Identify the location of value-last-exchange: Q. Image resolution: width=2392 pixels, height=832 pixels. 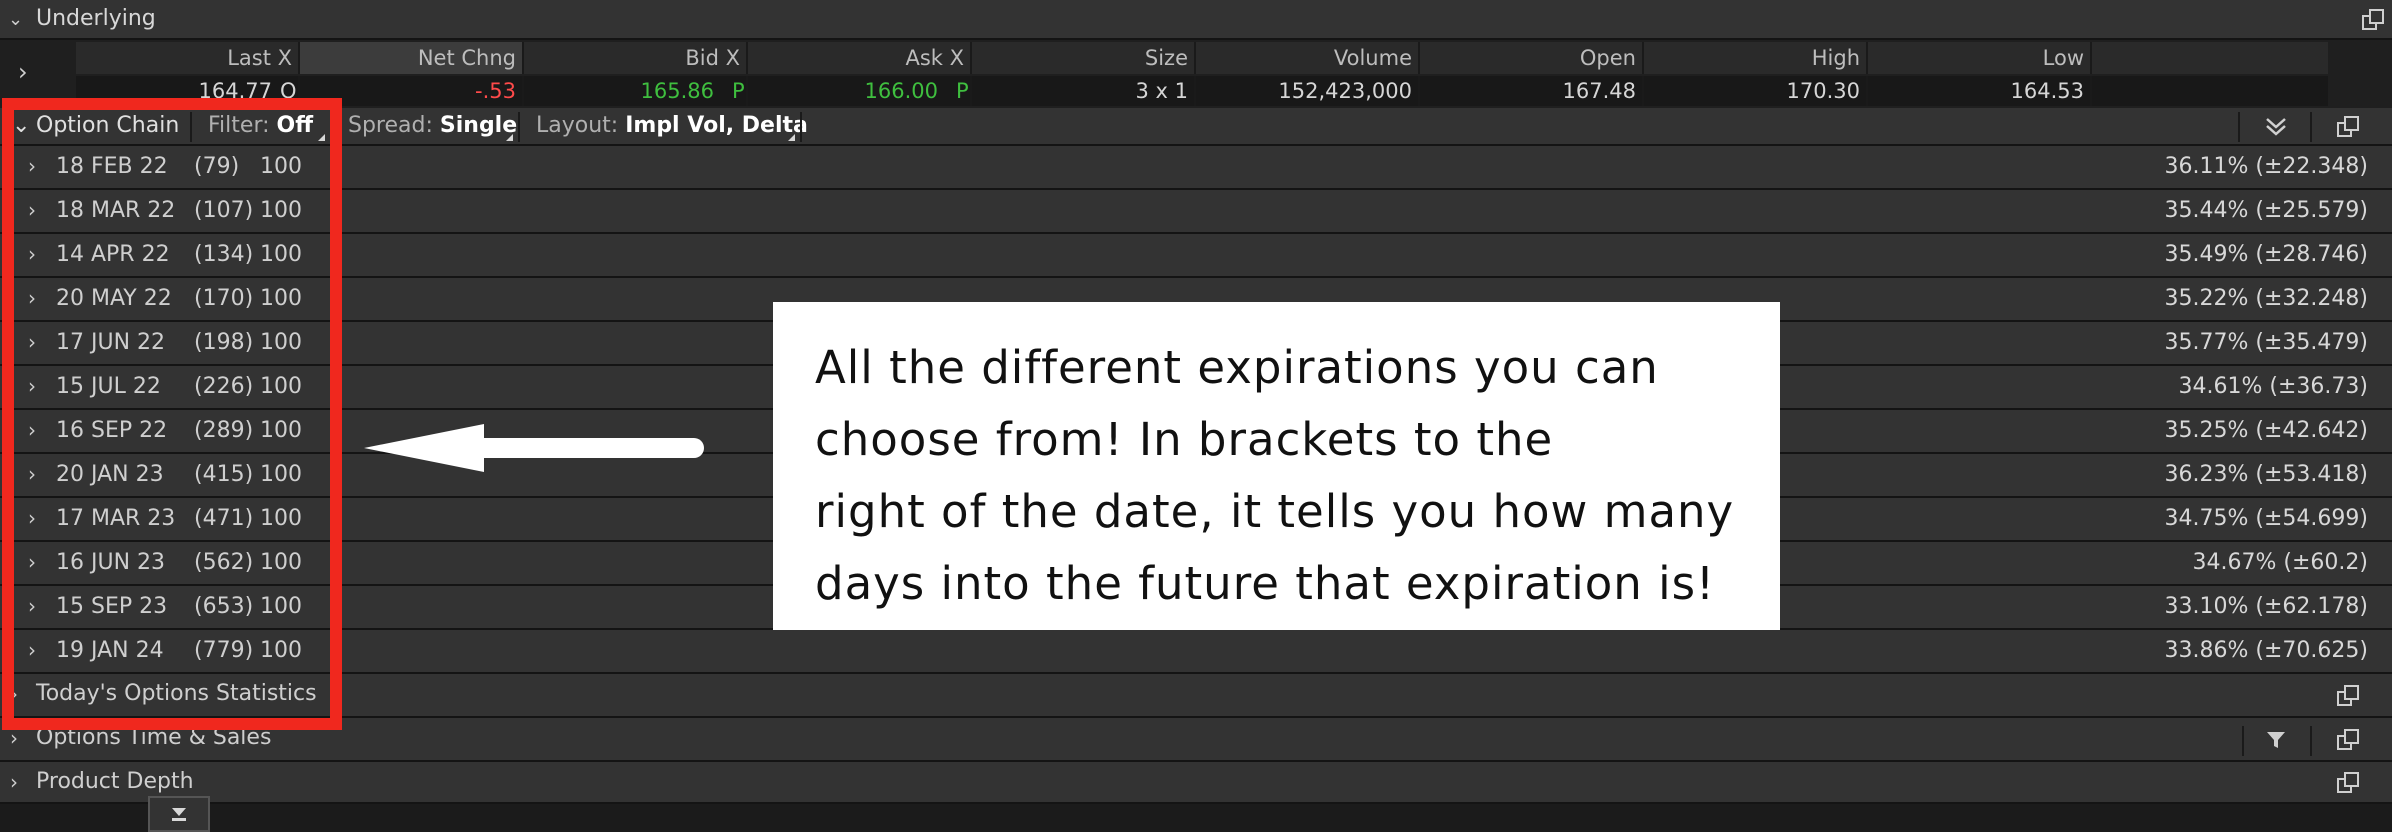
(288, 91).